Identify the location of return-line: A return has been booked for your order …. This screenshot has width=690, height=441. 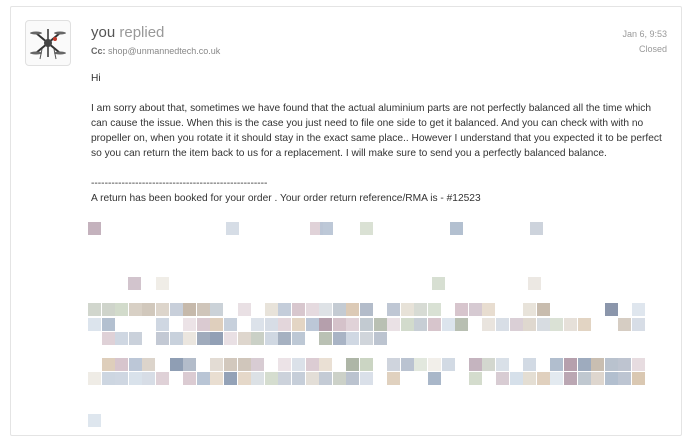
(286, 198).